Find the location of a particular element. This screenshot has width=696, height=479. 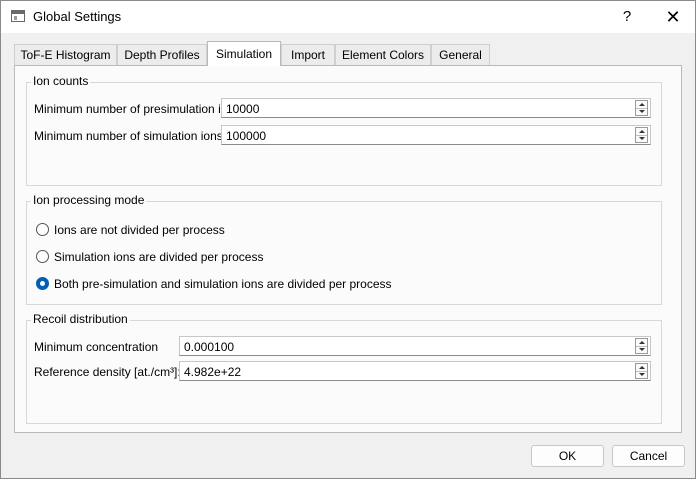

sim-ions-spinbox: 100000 is located at coordinates (436, 135).